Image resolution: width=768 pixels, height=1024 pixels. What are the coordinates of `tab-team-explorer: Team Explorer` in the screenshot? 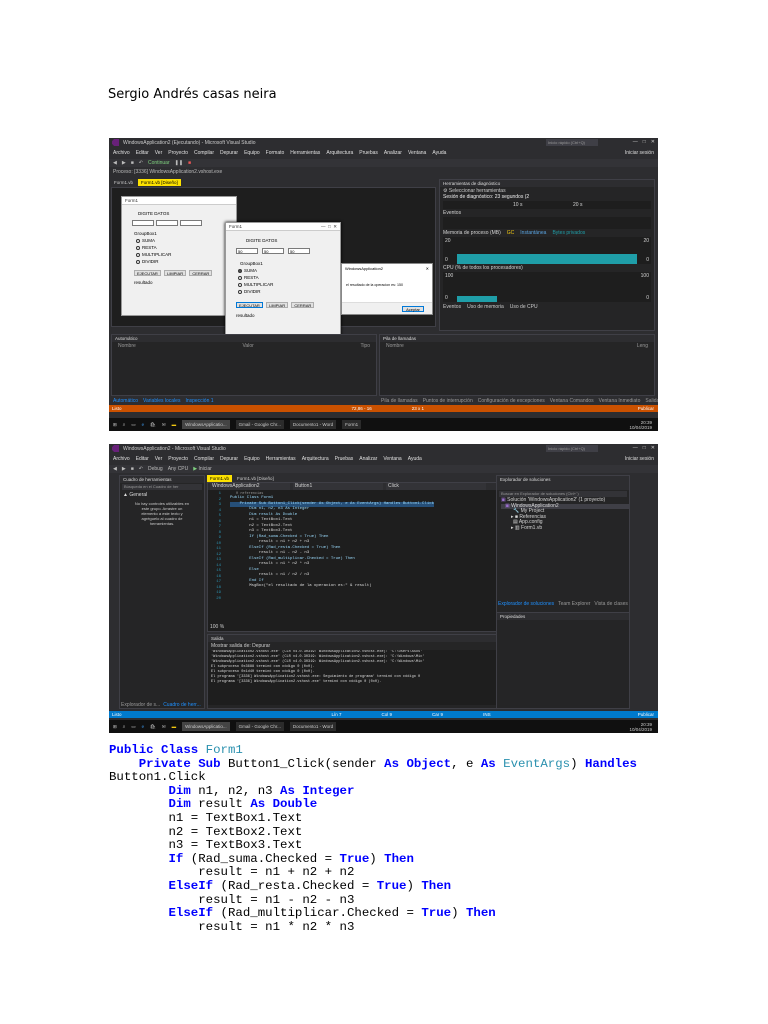 It's located at (574, 604).